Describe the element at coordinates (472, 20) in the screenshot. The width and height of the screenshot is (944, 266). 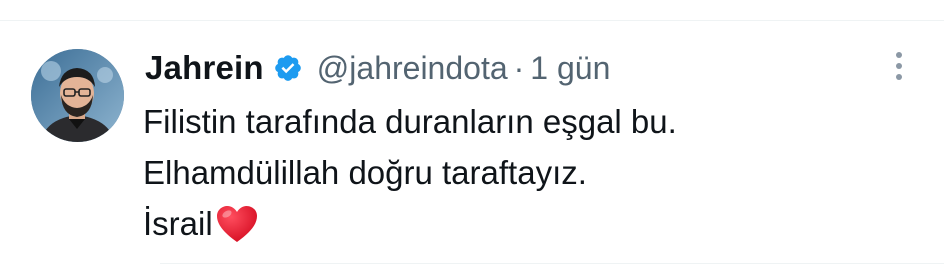
I see `top-divider` at that location.